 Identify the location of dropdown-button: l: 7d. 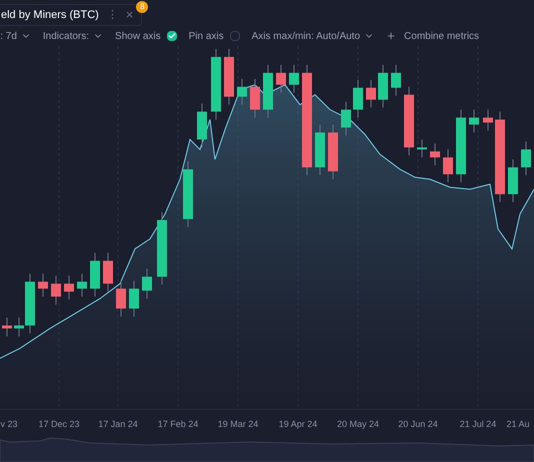
(15, 36).